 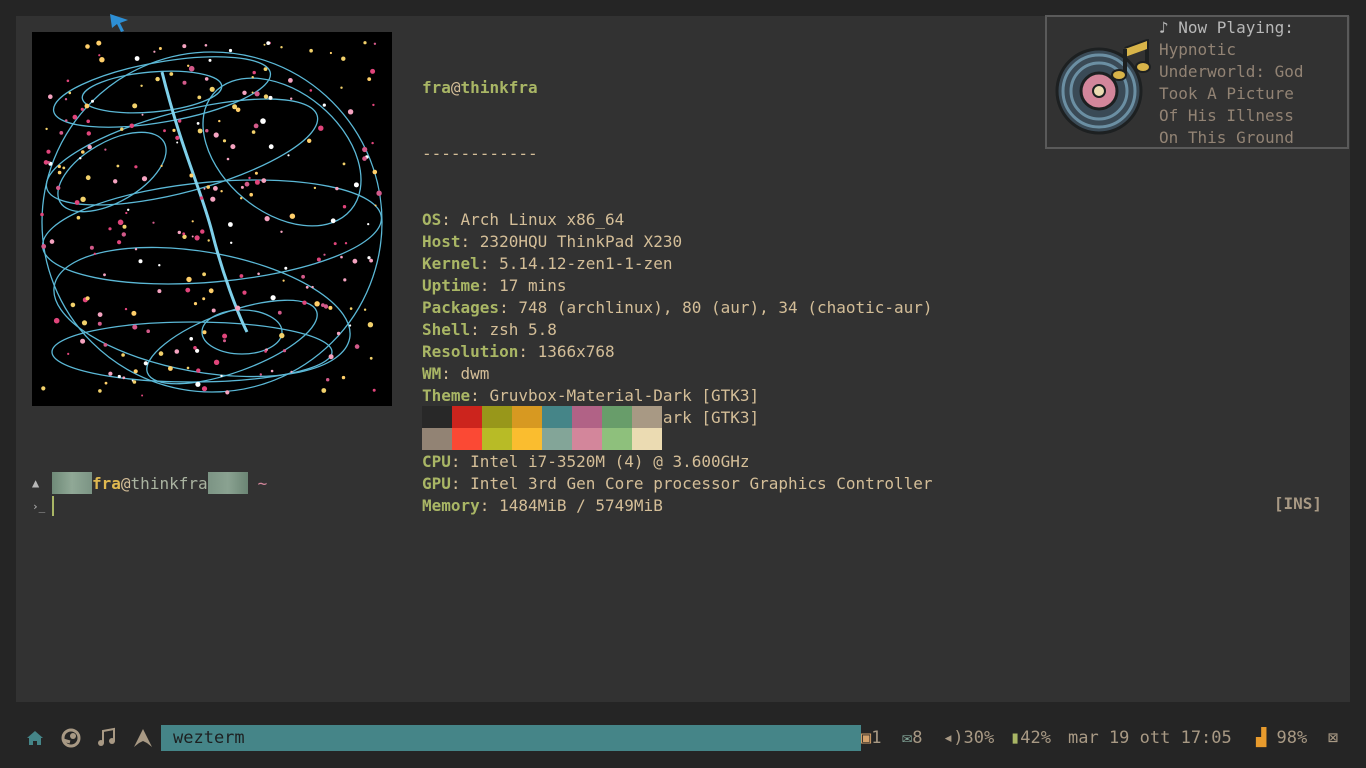 What do you see at coordinates (1169, 27) in the screenshot?
I see `music-note-icon: ♪` at bounding box center [1169, 27].